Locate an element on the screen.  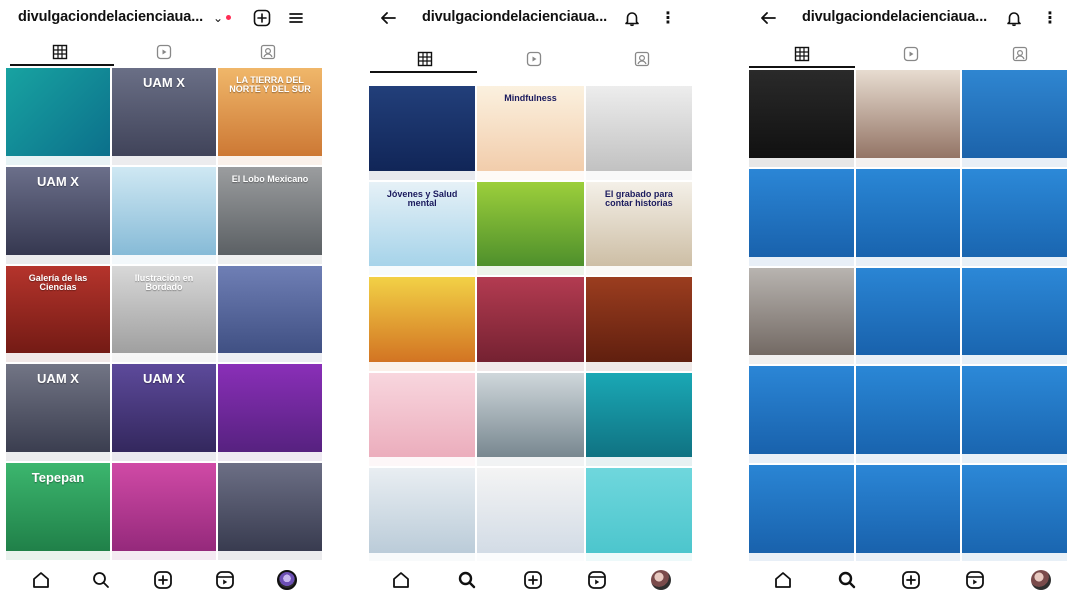
profile-tabs is located at coordinates (530, 59).